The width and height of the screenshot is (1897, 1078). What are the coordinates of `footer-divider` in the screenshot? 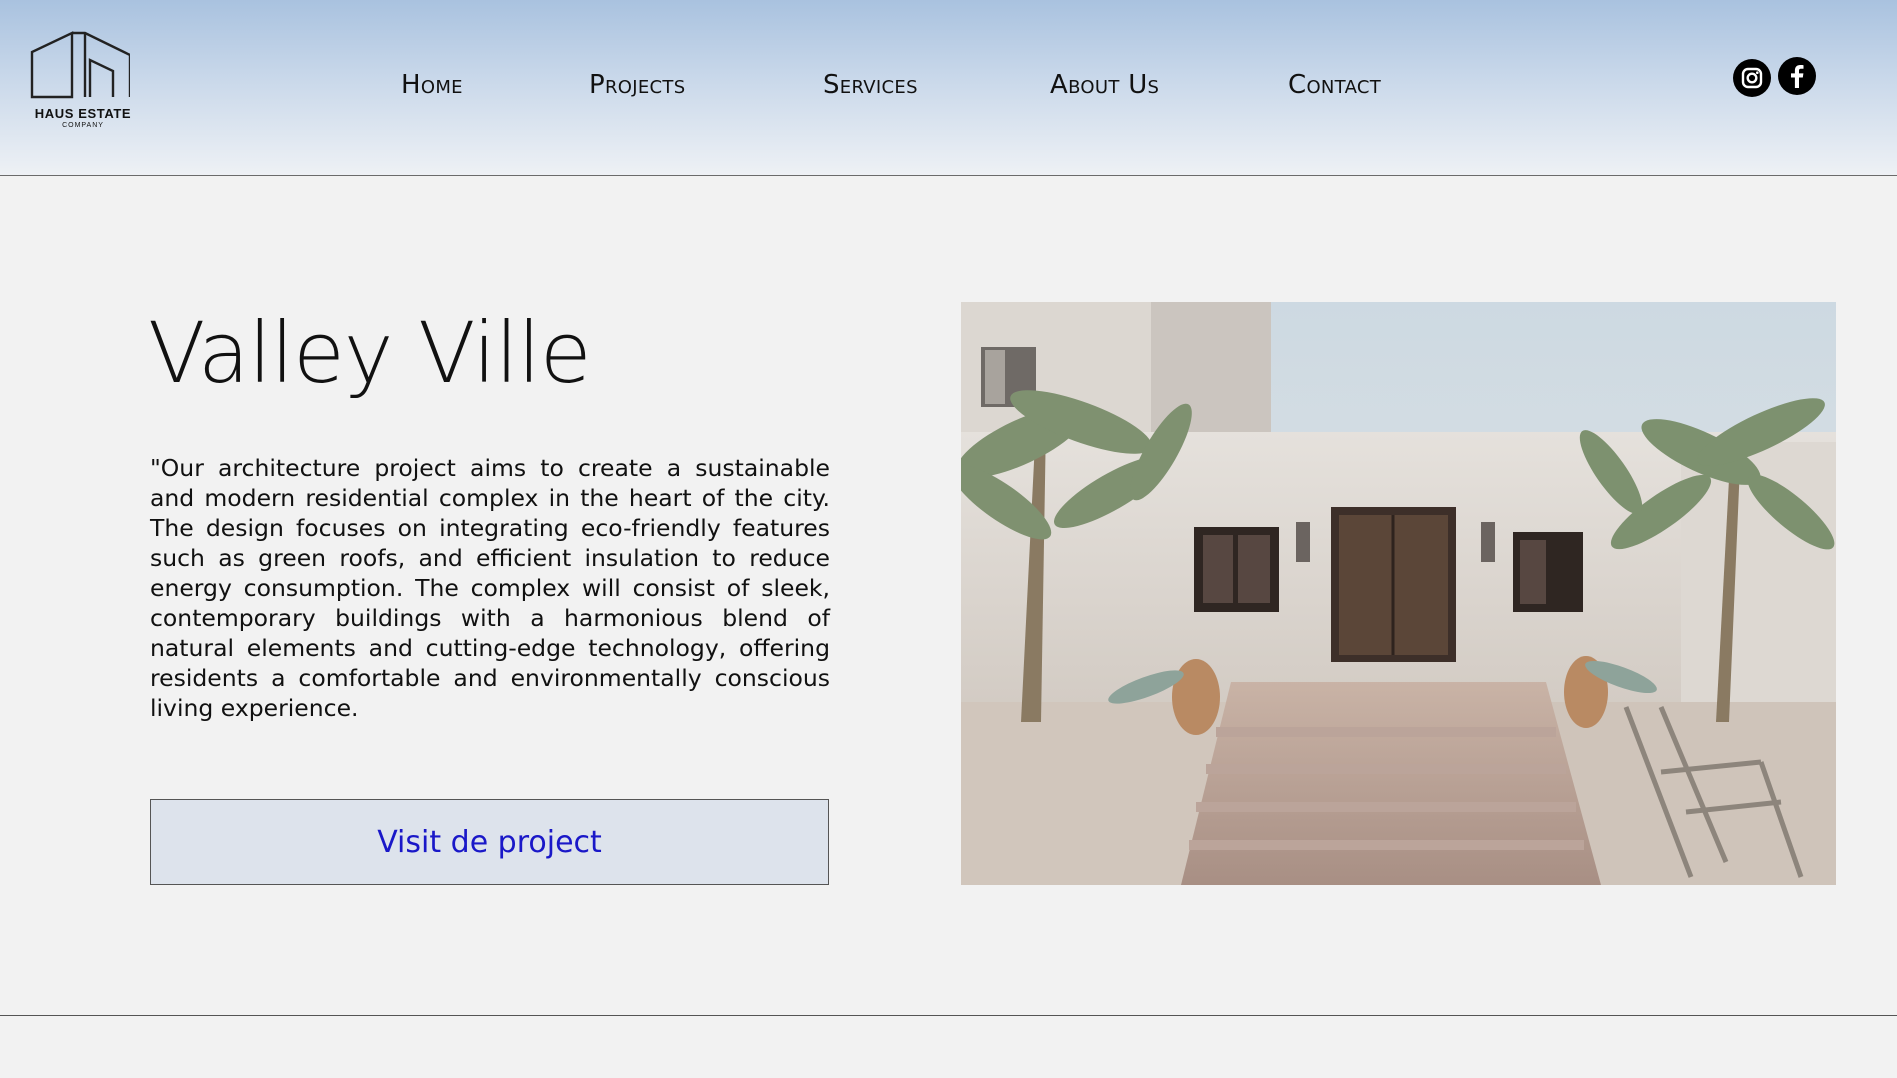 It's located at (948, 1015).